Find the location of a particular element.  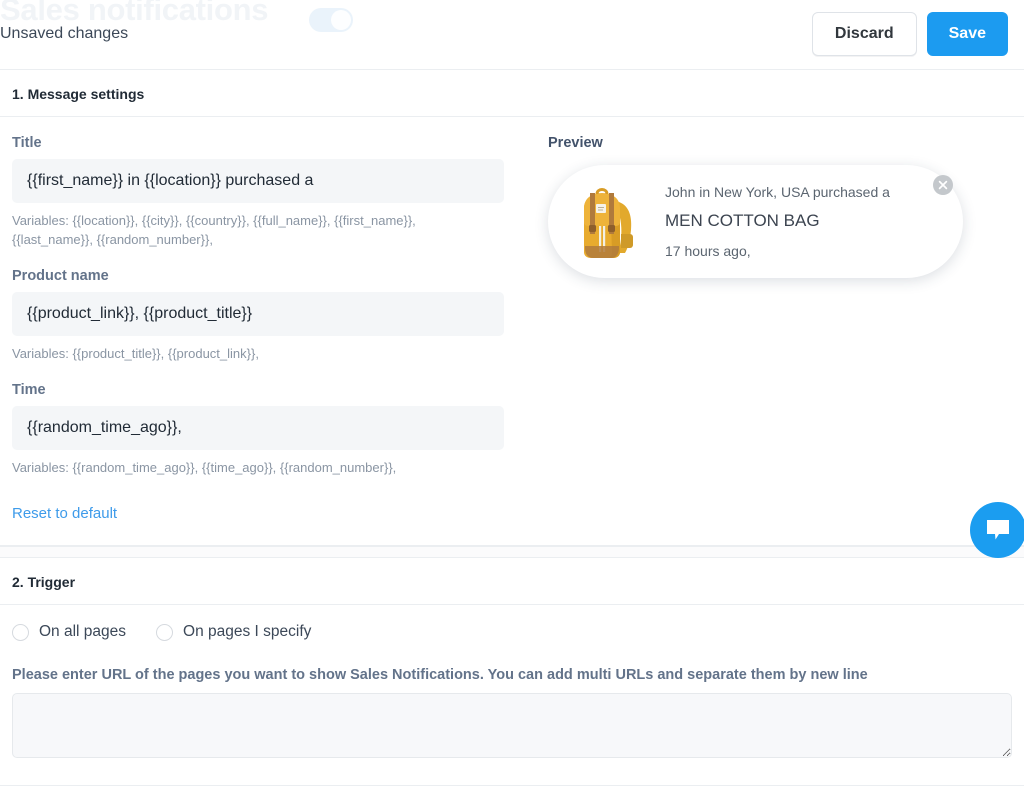

url-textarea is located at coordinates (512, 726).